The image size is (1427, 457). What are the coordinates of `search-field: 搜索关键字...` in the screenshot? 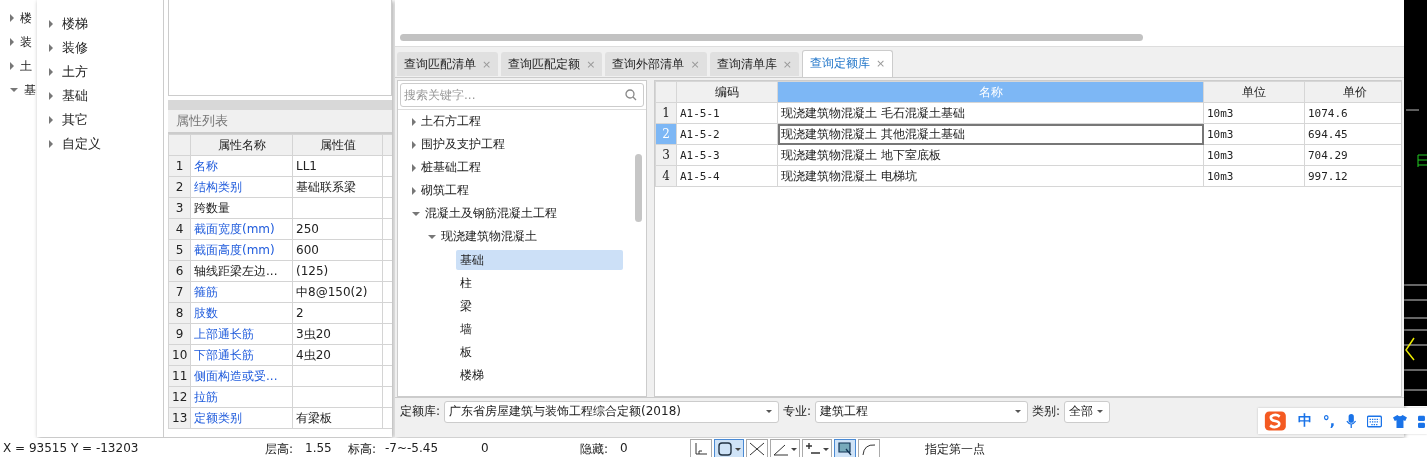 It's located at (522, 95).